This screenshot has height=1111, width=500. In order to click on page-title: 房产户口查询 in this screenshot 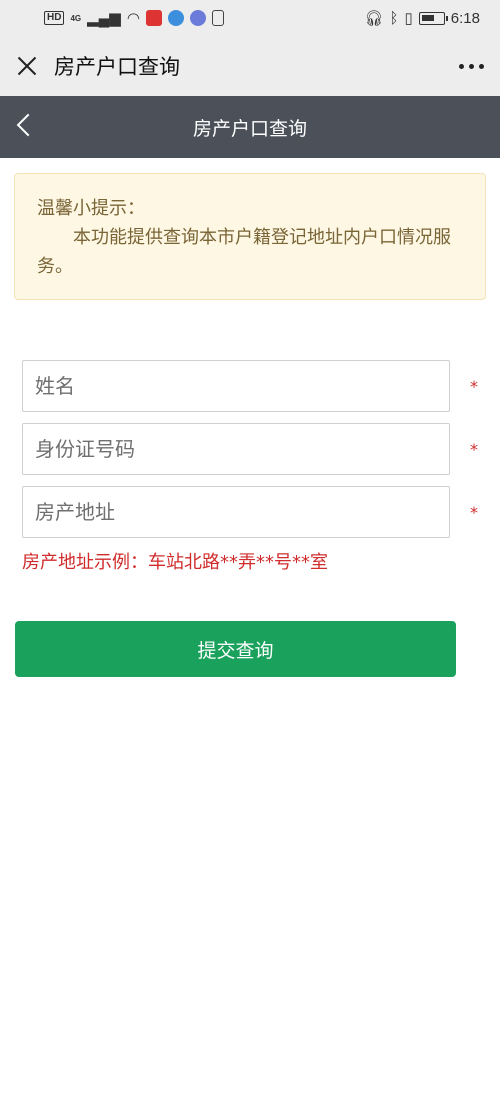, I will do `click(249, 128)`.